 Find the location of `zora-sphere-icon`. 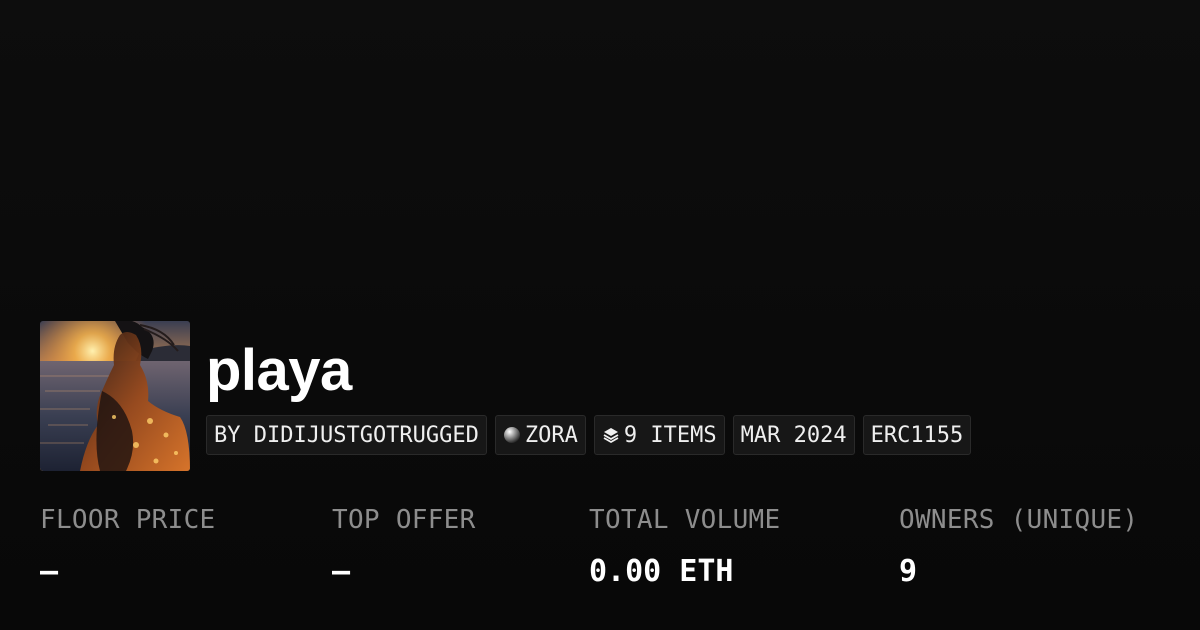

zora-sphere-icon is located at coordinates (512, 435).